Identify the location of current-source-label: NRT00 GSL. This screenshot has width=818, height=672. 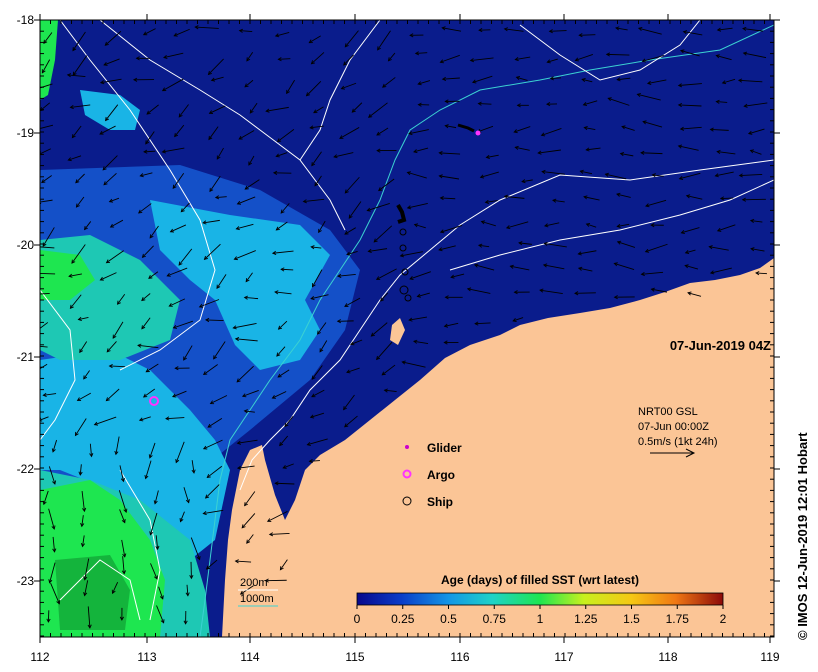
(668, 412).